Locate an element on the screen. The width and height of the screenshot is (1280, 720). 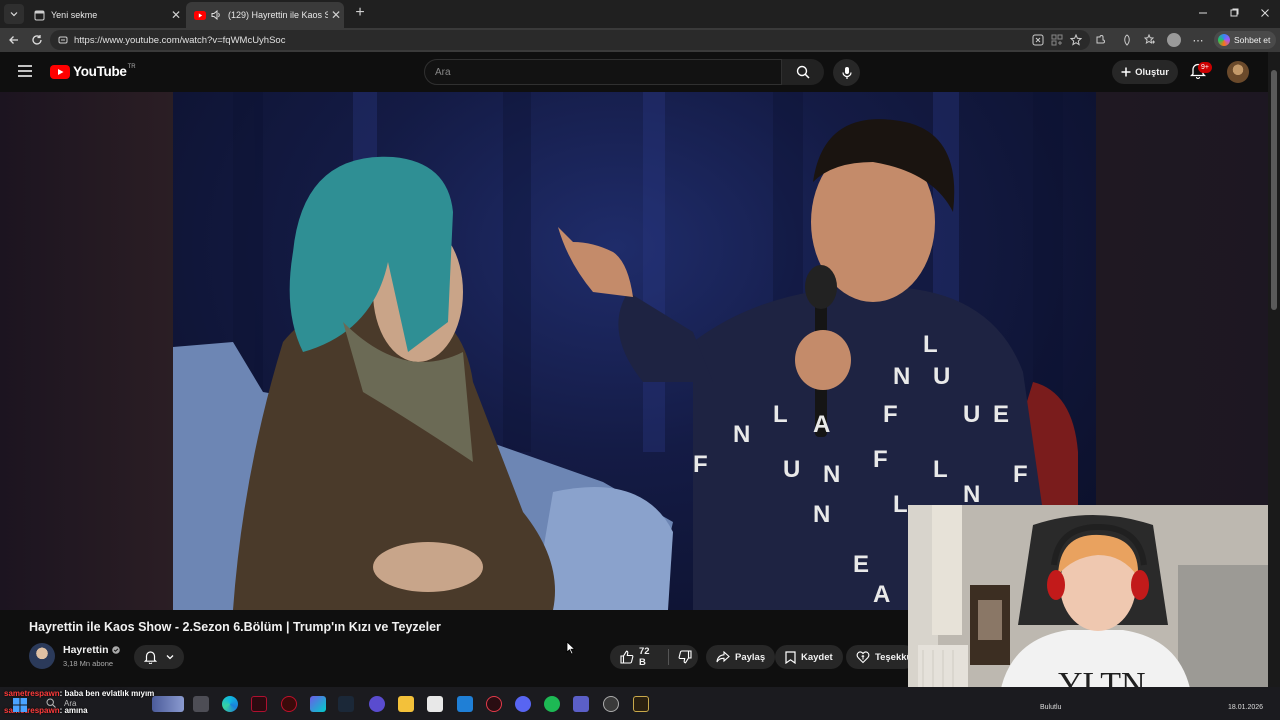
thanks-button: Teşekkü is located at coordinates (881, 657).